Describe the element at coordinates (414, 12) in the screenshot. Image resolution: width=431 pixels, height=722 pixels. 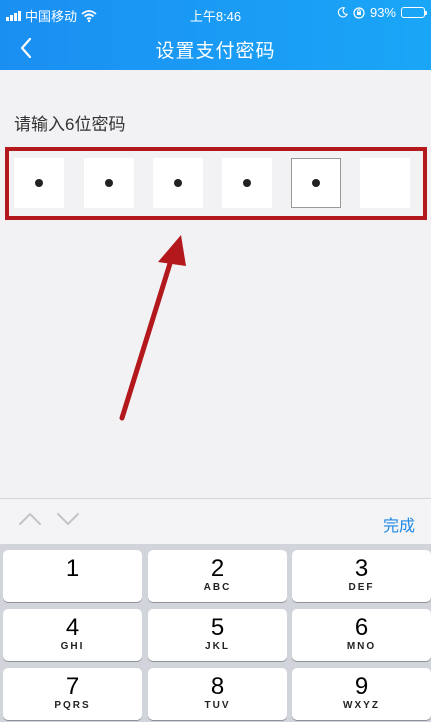
I see `battery-icon` at that location.